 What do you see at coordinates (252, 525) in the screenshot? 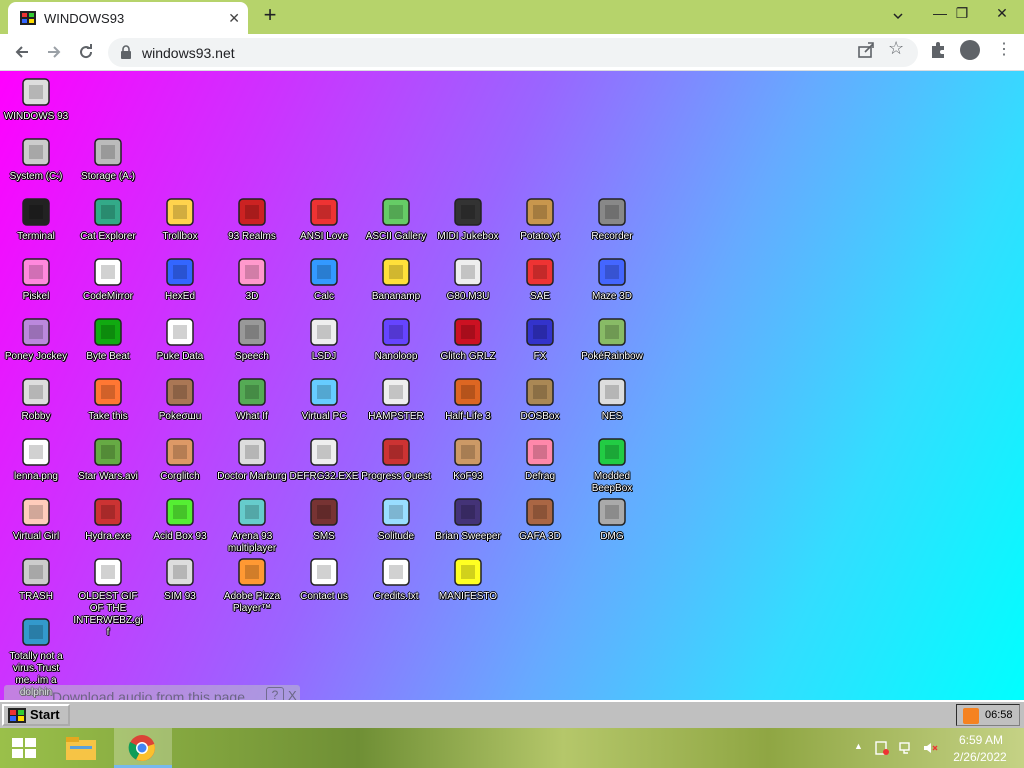
I see `desktop-icon: Arena 93 multiplayer` at bounding box center [252, 525].